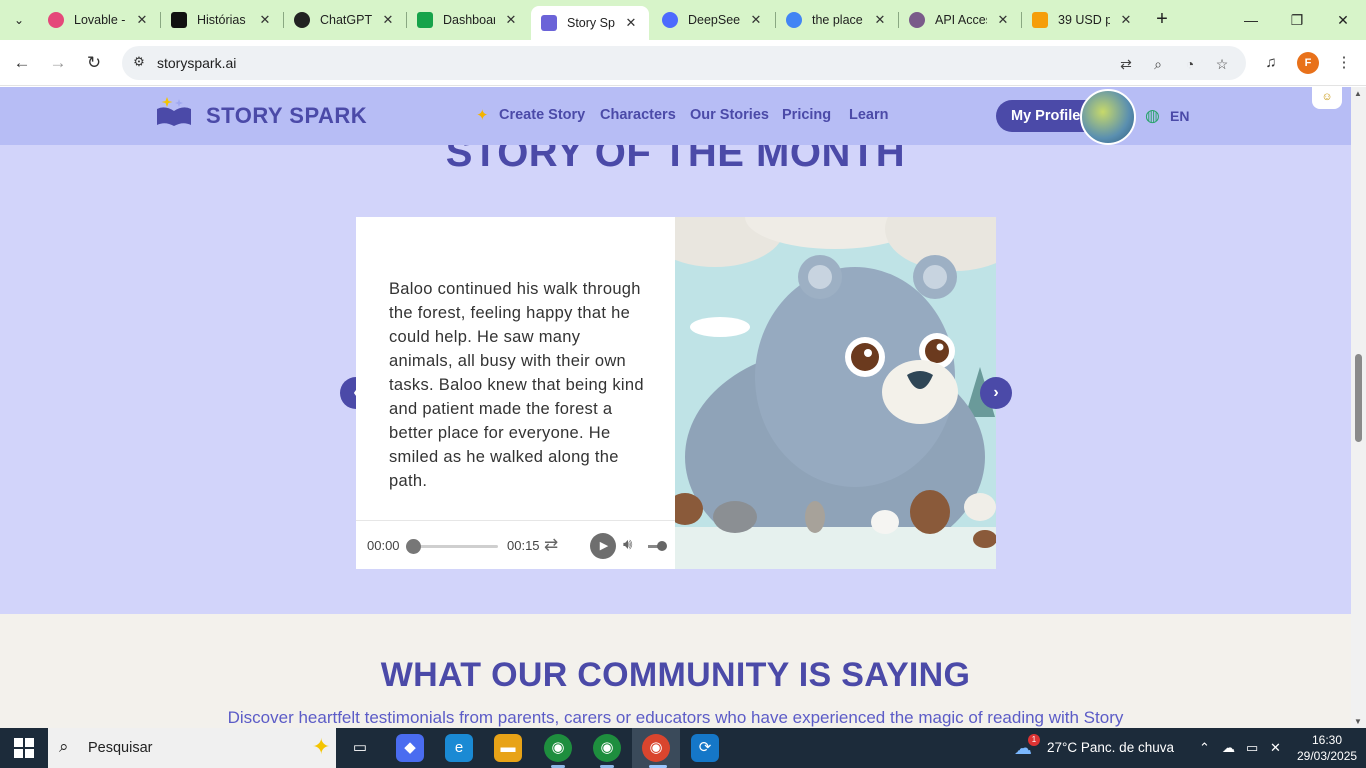 The image size is (1366, 768). I want to click on reload-button: ↻, so click(94, 63).